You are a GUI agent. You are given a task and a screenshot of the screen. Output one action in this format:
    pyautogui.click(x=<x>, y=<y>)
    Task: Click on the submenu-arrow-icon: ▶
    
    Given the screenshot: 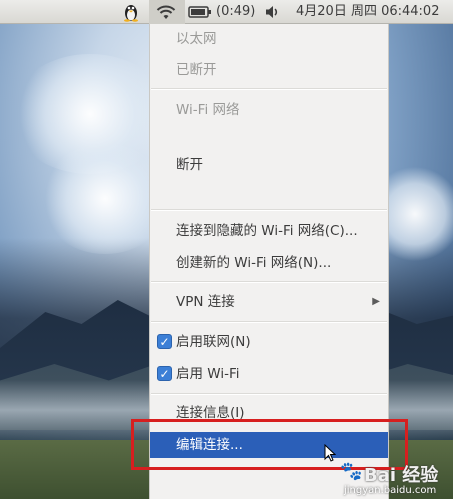 What is the action you would take?
    pyautogui.click(x=376, y=301)
    